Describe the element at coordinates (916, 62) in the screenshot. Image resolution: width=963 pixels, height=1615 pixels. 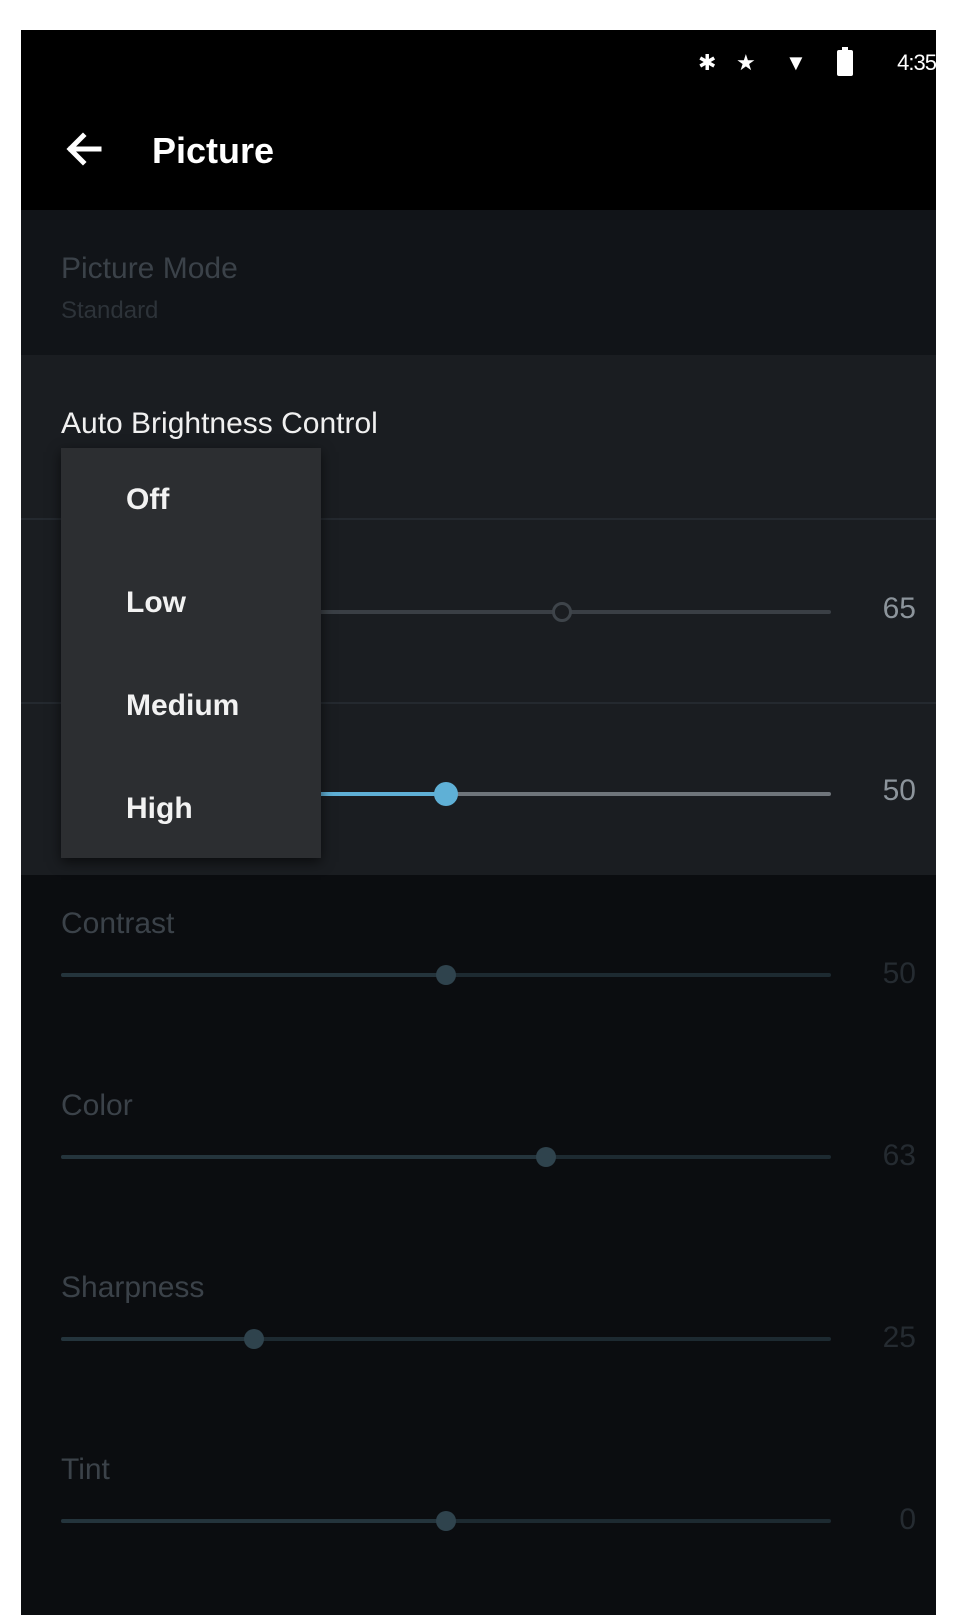
I see `status-time: 4:35` at that location.